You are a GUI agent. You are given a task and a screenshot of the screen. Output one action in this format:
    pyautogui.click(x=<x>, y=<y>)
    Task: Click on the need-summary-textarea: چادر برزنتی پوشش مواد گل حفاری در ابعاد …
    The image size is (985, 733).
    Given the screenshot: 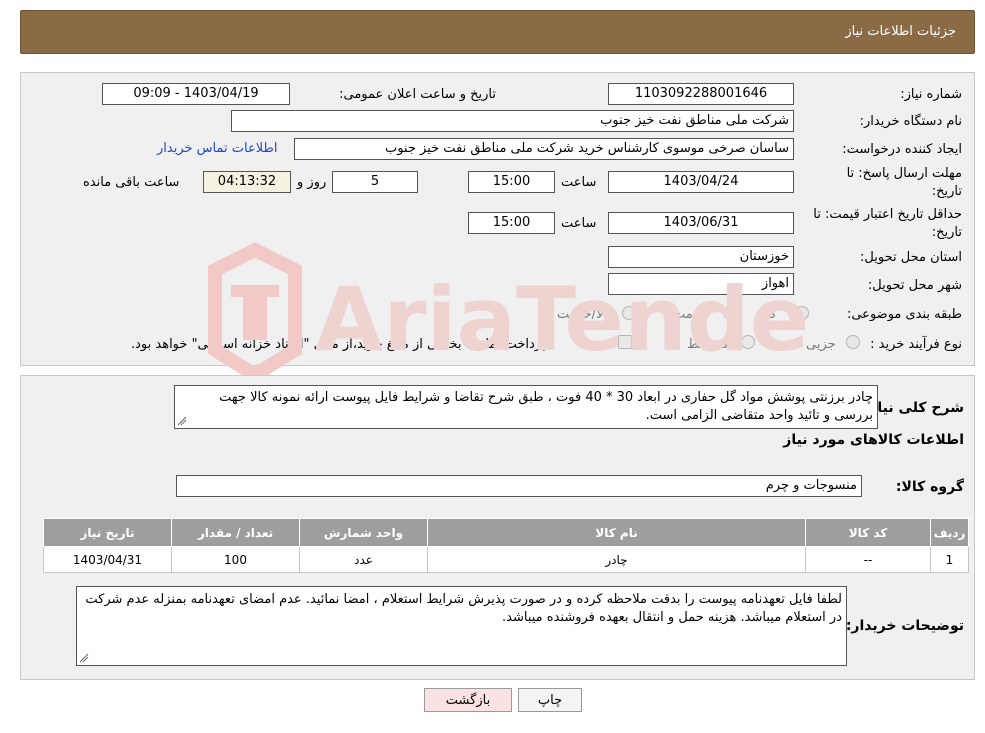 What is the action you would take?
    pyautogui.click(x=526, y=407)
    